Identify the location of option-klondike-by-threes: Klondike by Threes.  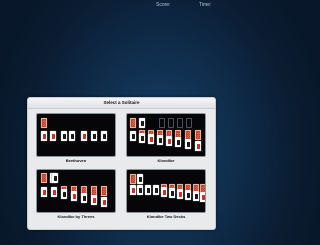
(76, 195).